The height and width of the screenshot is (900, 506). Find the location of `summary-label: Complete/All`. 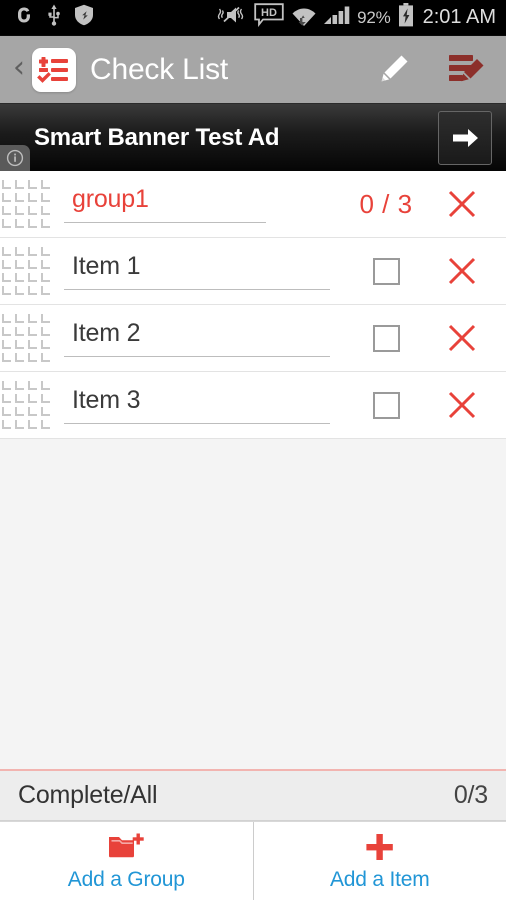

summary-label: Complete/All is located at coordinates (88, 795).